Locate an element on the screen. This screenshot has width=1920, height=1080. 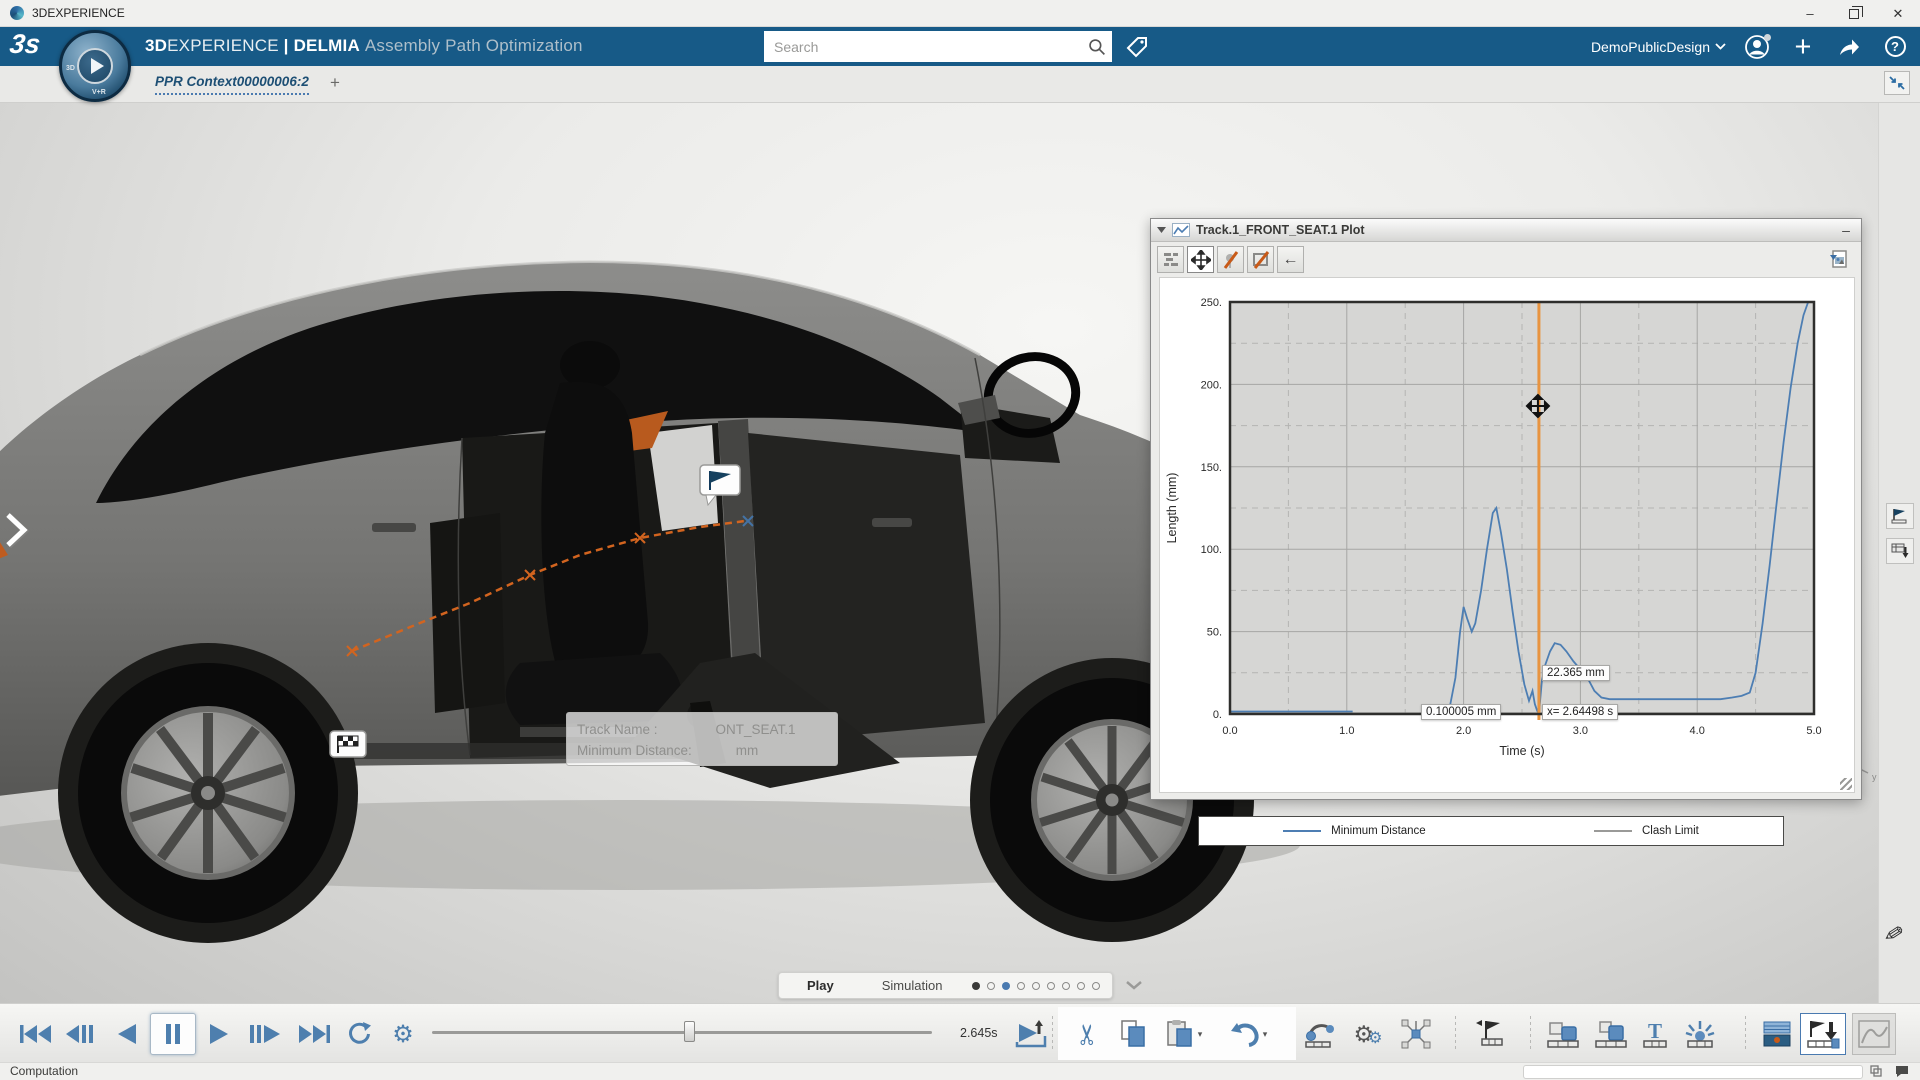
help-icon: ? is located at coordinates (1895, 47).